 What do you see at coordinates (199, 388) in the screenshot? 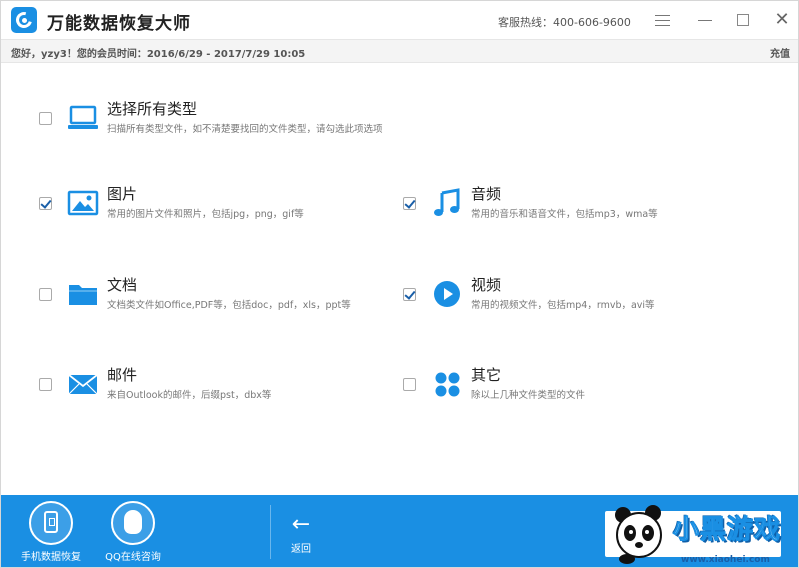
I see `option-mail: 邮件 来自Outlook的邮件，后缀pst，dbx等` at bounding box center [199, 388].